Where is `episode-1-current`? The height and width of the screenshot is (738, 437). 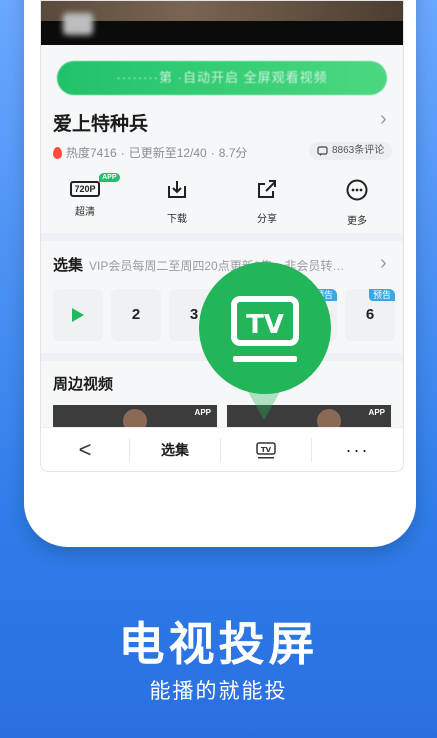
episode-1-current is located at coordinates (78, 315).